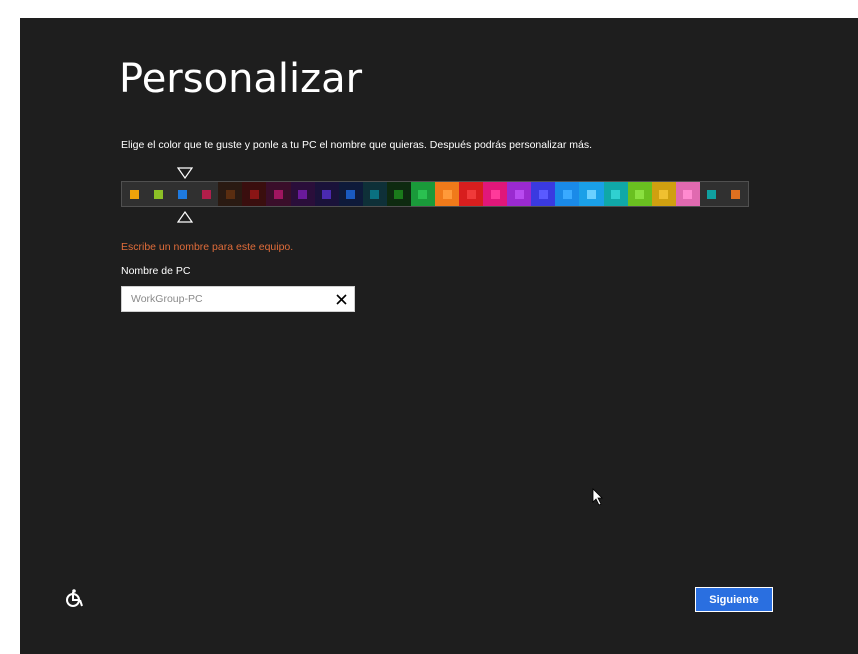 The height and width of the screenshot is (654, 858). I want to click on pc-name-field, so click(238, 299).